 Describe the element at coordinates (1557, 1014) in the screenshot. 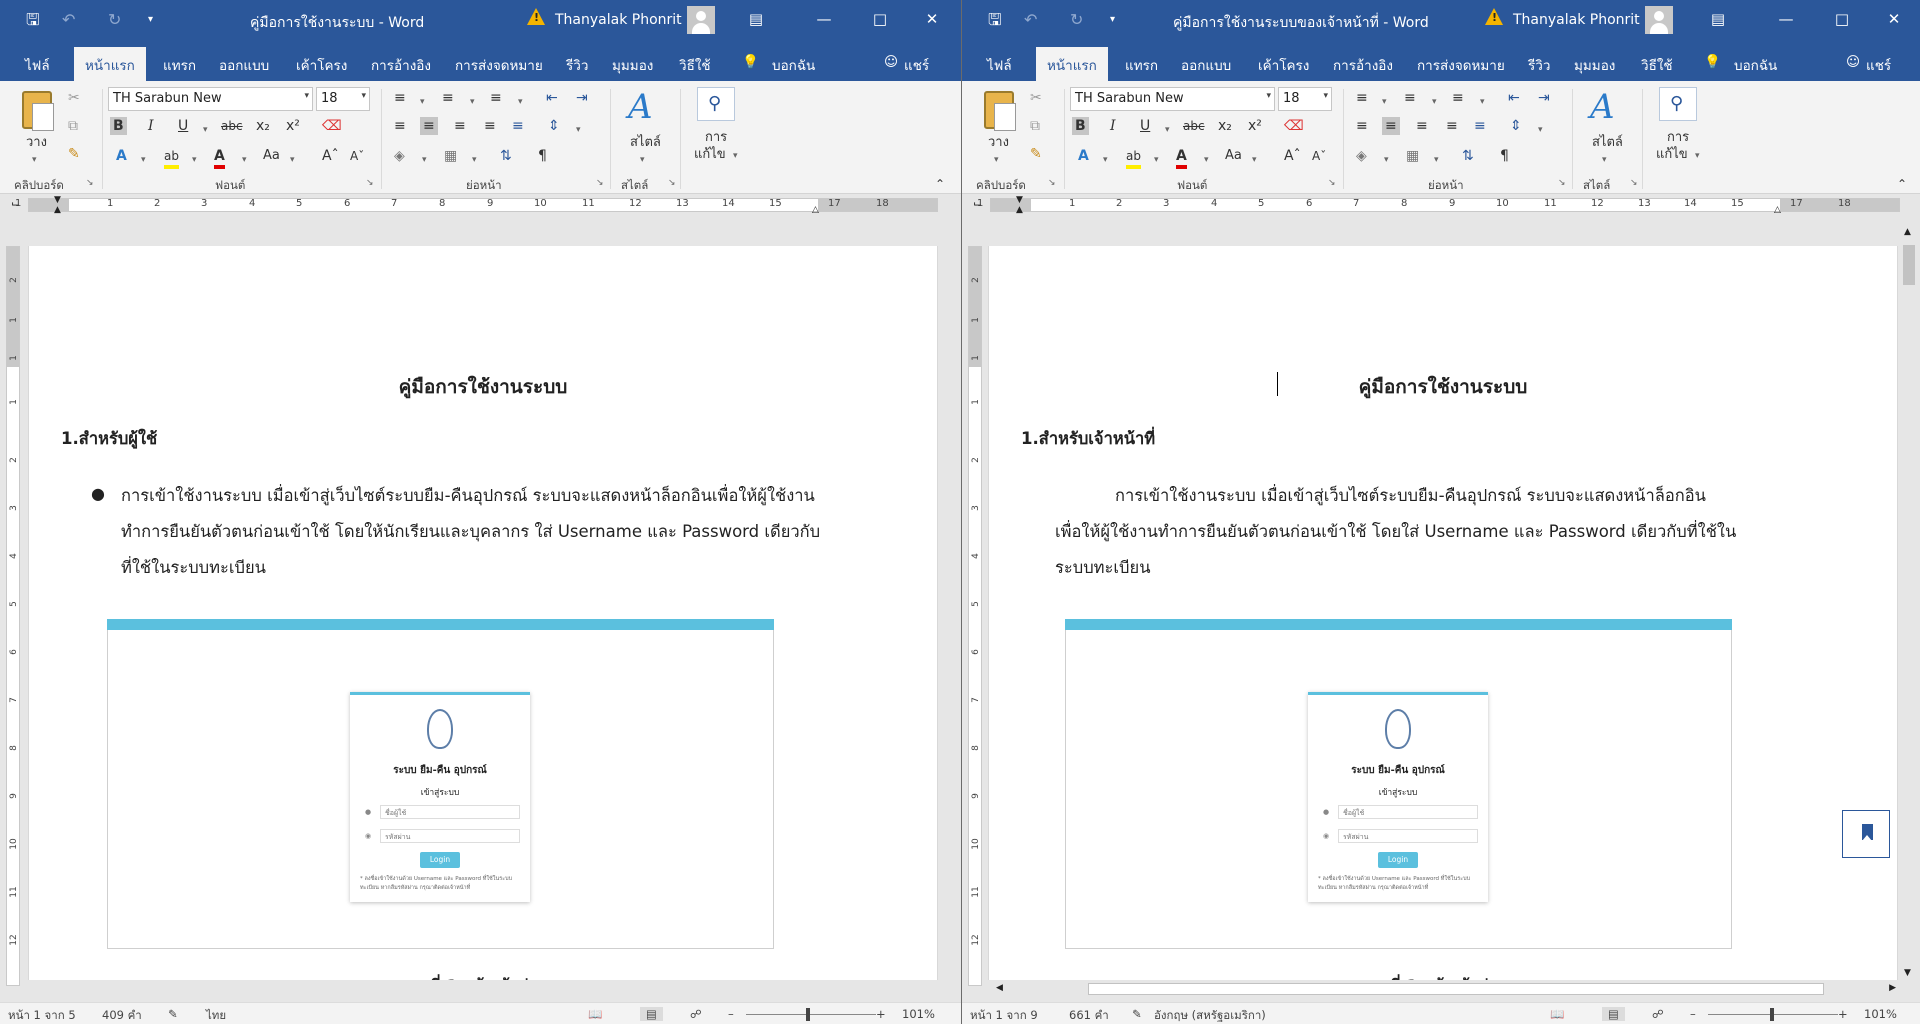

I see `read-mode-icon: 📖` at that location.